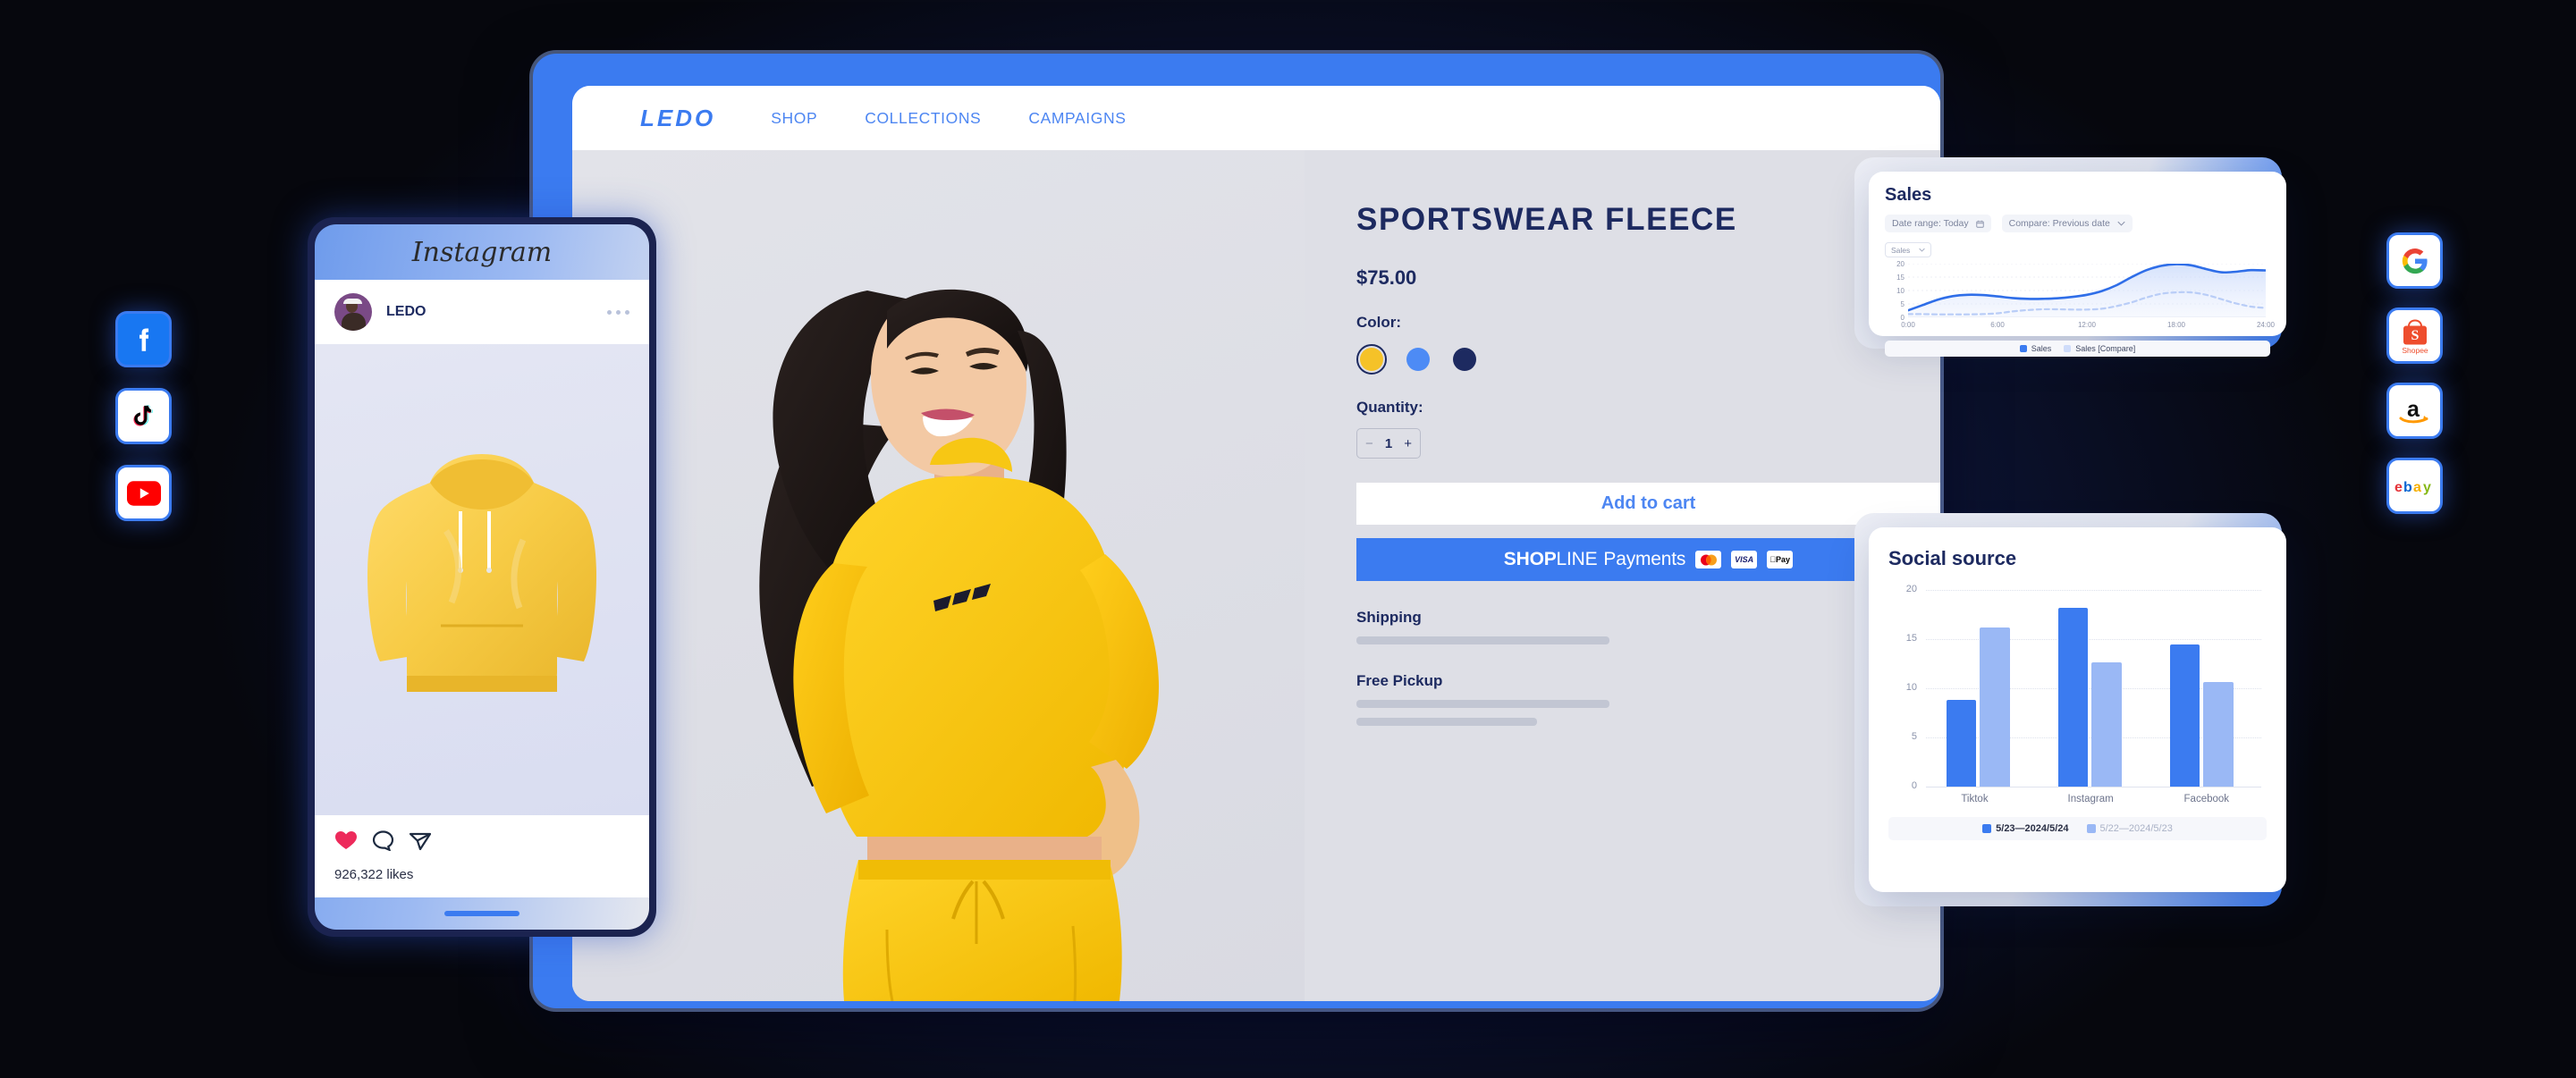 This screenshot has width=2576, height=1078. Describe the element at coordinates (482, 252) in the screenshot. I see `instagram-header: Instagram` at that location.